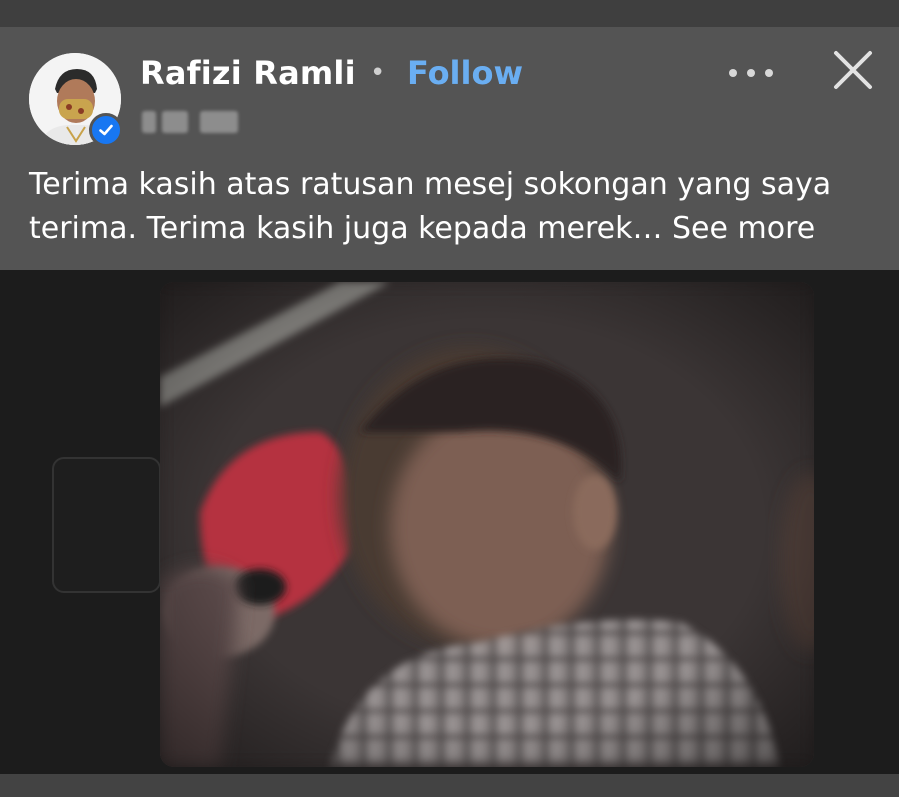 The width and height of the screenshot is (899, 797). What do you see at coordinates (751, 73) in the screenshot?
I see `more-horizontal-icon` at bounding box center [751, 73].